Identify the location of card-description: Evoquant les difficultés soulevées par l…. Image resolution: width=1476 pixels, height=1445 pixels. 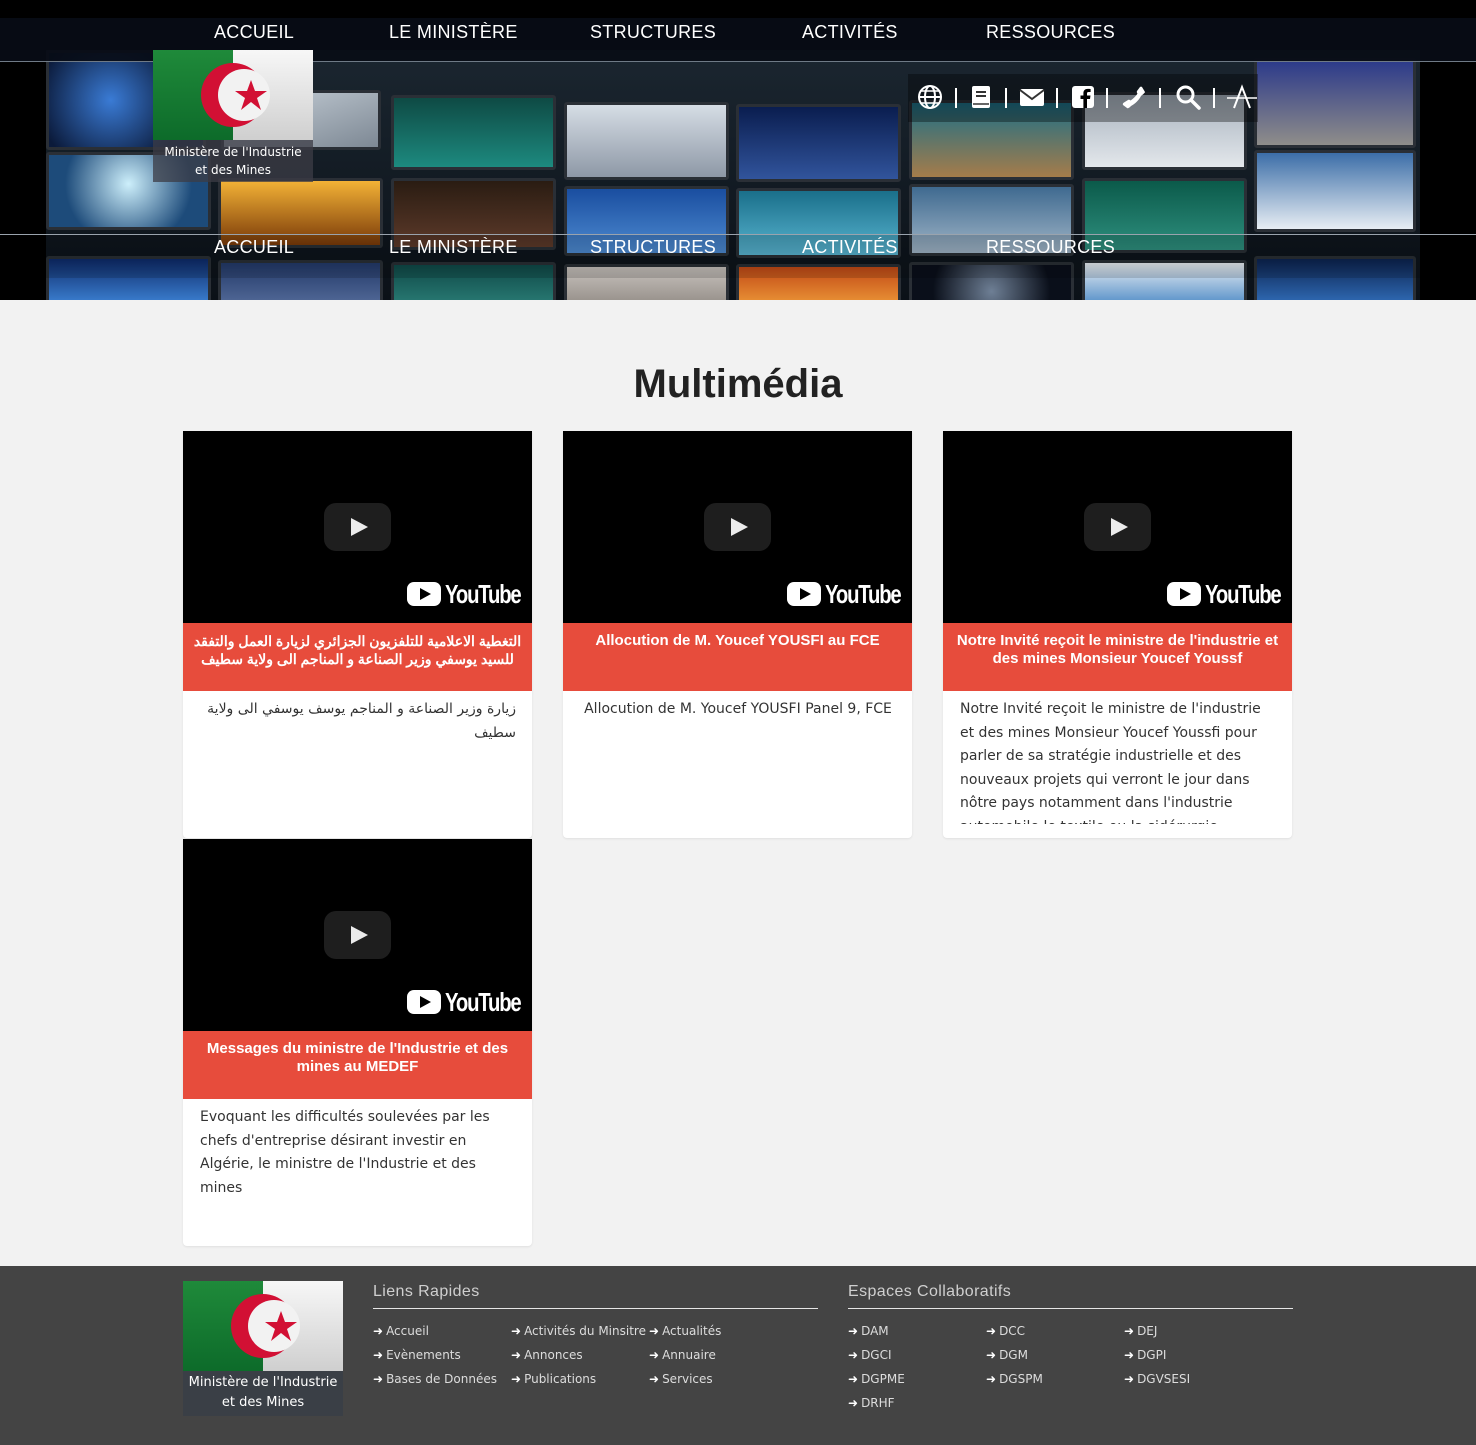
(345, 1152).